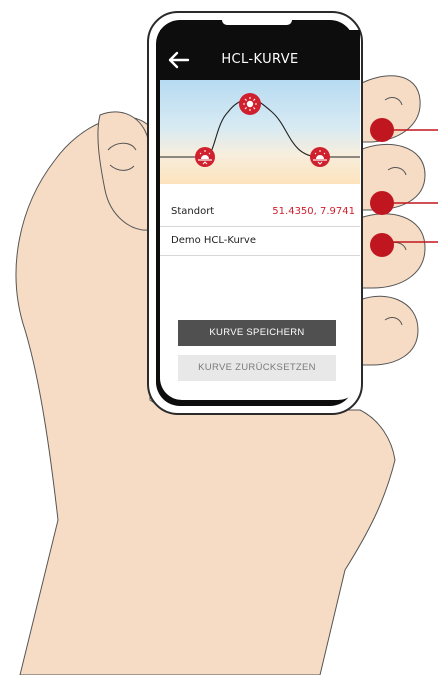 The height and width of the screenshot is (675, 438). Describe the element at coordinates (260, 59) in the screenshot. I see `page-title: HCL-KURVE` at that location.